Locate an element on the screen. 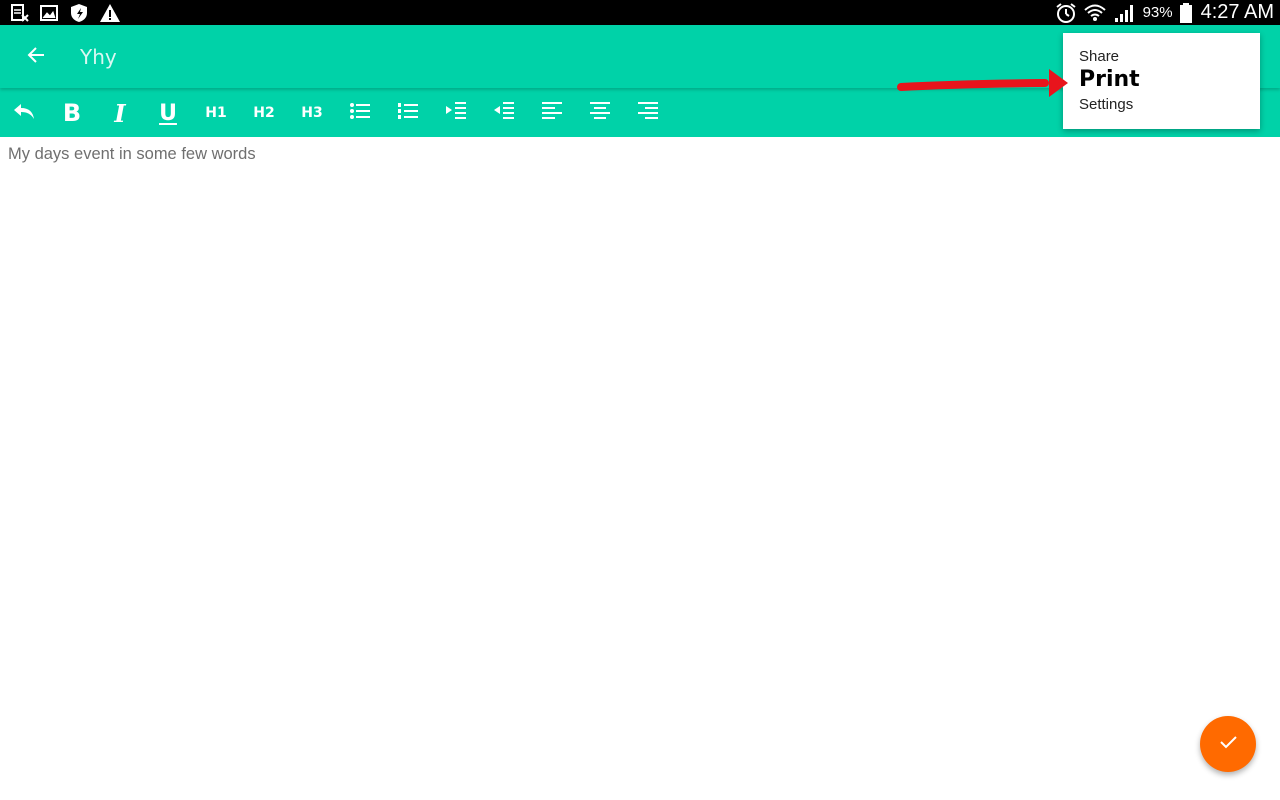  h1-label: H1 is located at coordinates (216, 113).